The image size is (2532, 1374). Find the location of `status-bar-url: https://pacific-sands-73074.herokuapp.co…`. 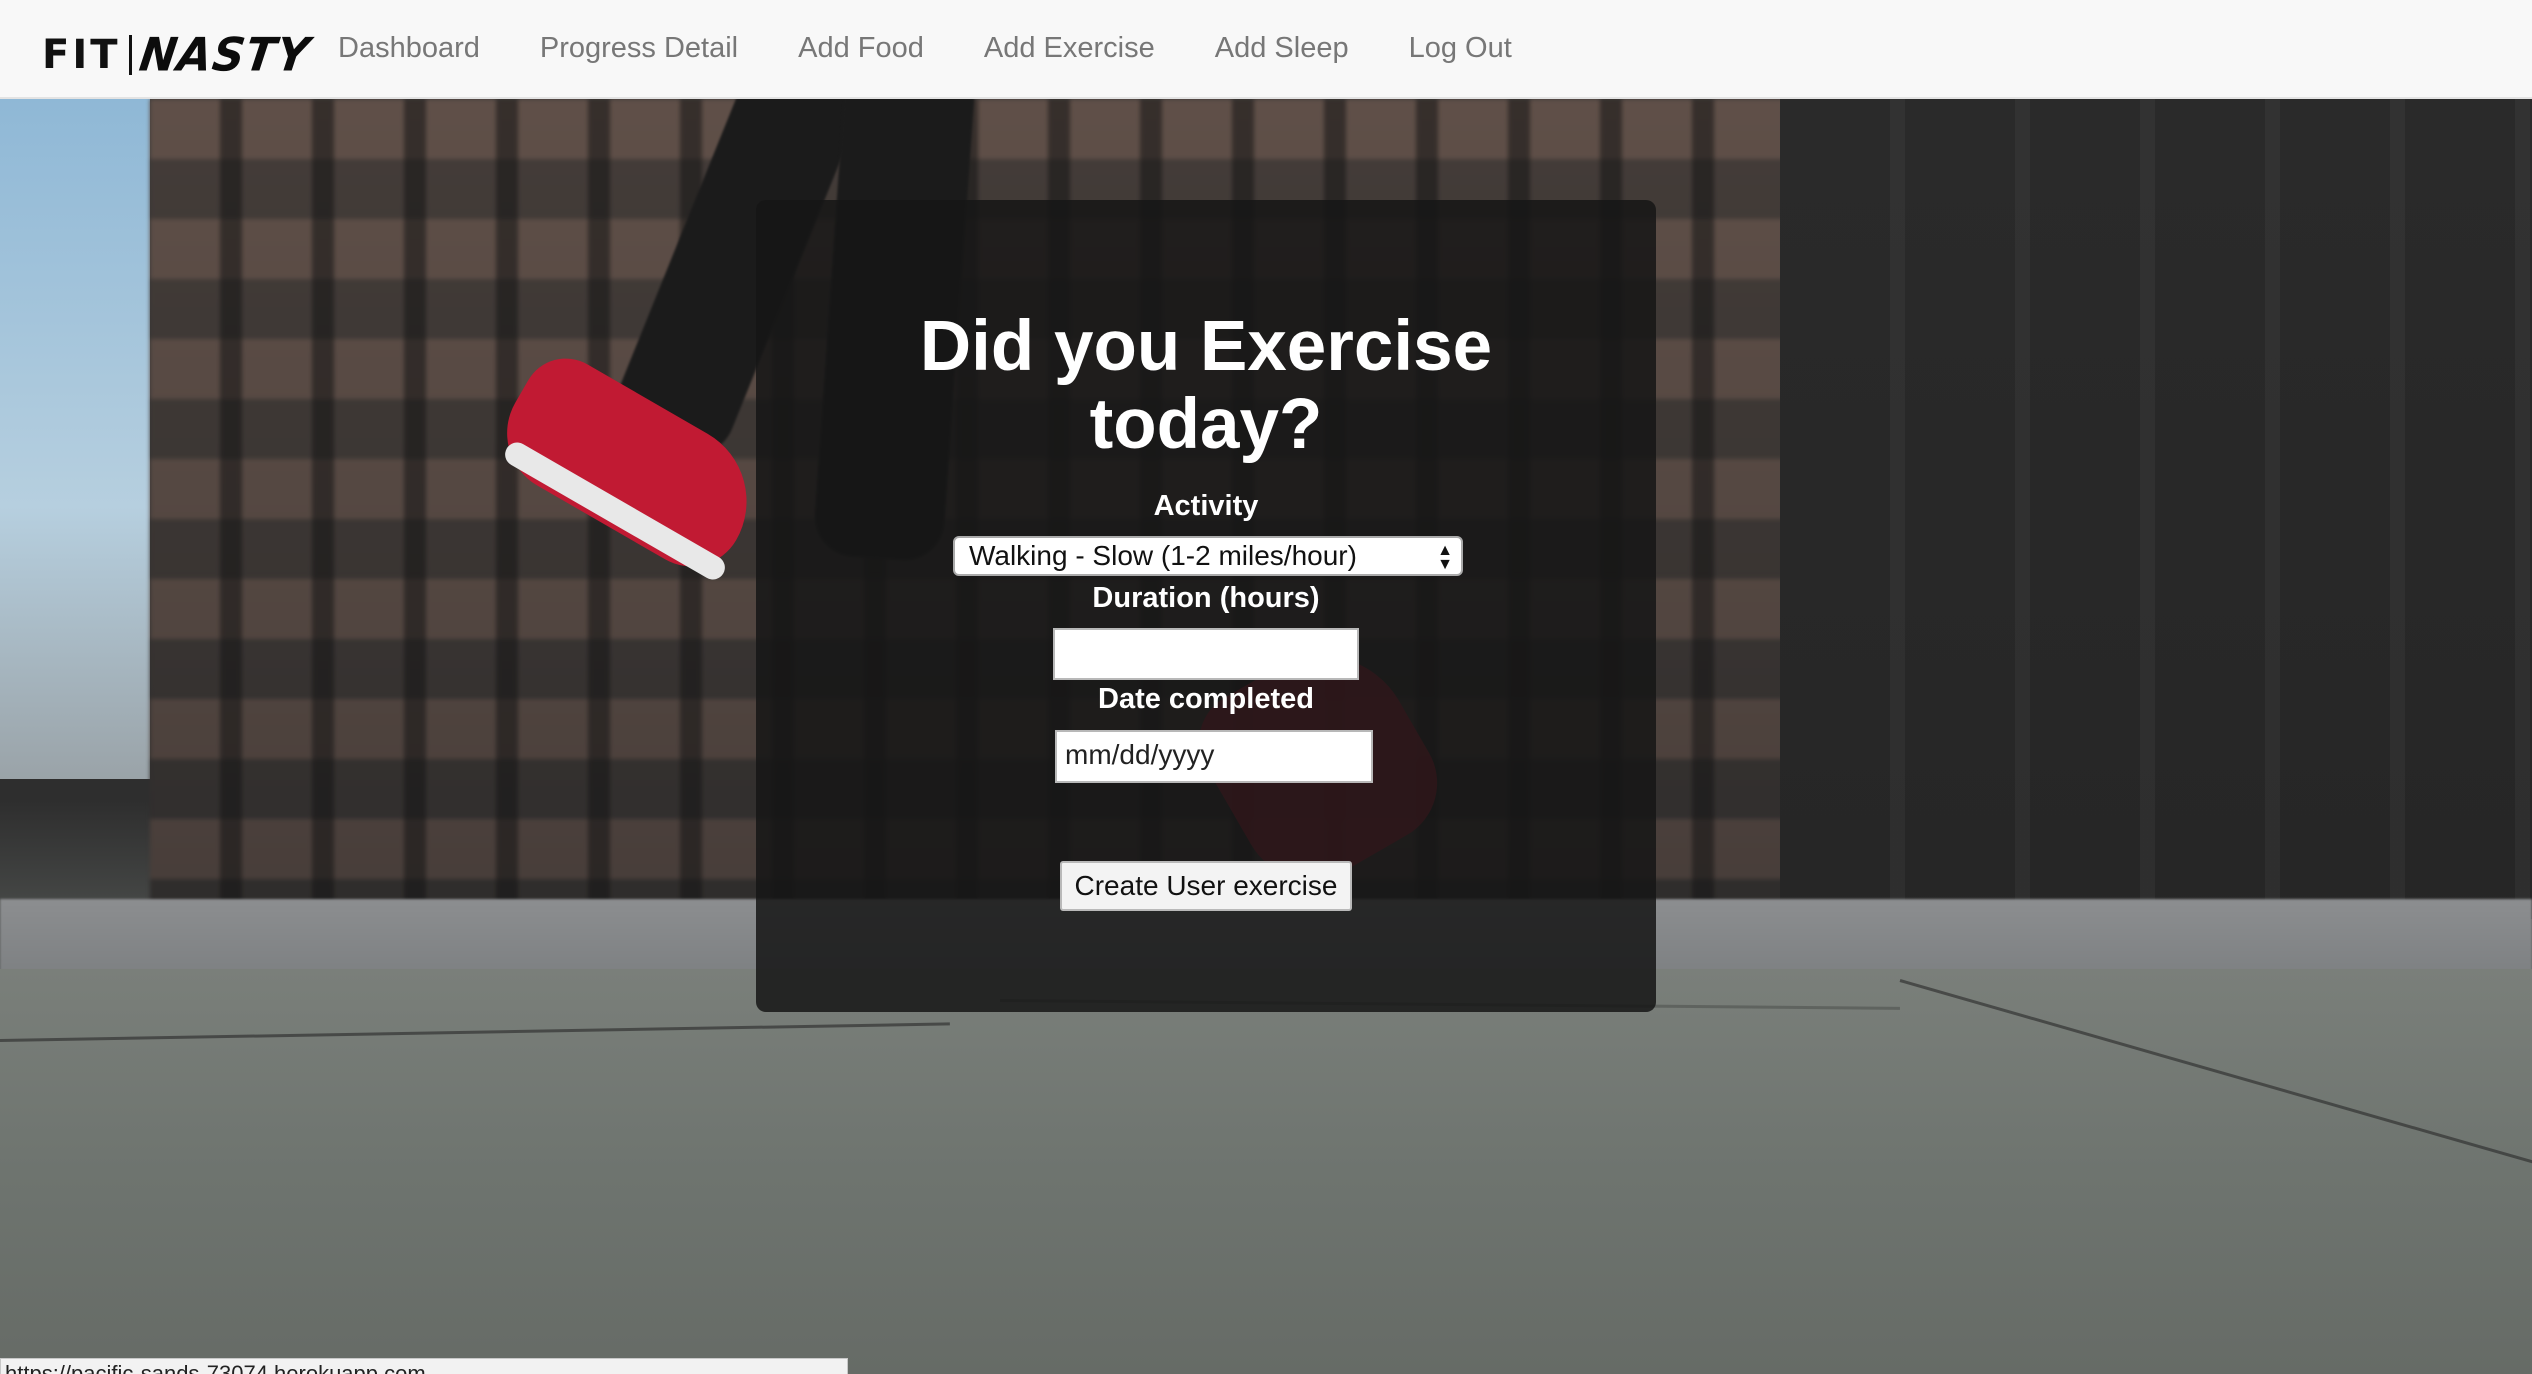

status-bar-url: https://pacific-sands-73074.herokuapp.co… is located at coordinates (424, 1366).